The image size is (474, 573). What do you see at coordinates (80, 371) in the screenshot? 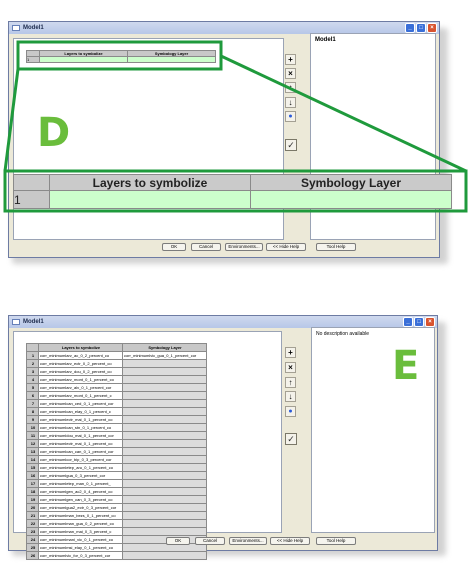
I see `layers-cell: corr_minimumlarv_dou_0_2_percent_co` at bounding box center [80, 371].